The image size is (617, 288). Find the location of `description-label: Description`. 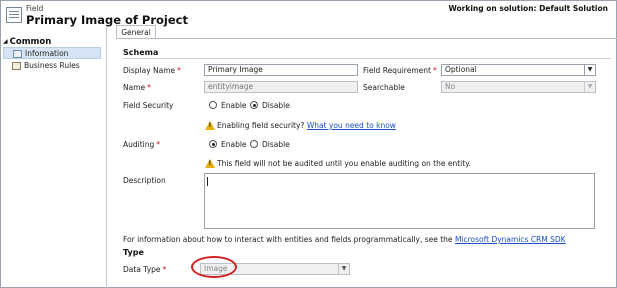

description-label: Description is located at coordinates (144, 180).